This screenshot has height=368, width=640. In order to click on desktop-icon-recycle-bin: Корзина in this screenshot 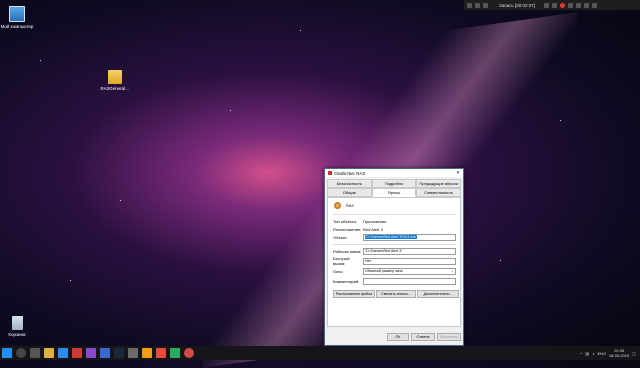, I will do `click(17, 326)`.